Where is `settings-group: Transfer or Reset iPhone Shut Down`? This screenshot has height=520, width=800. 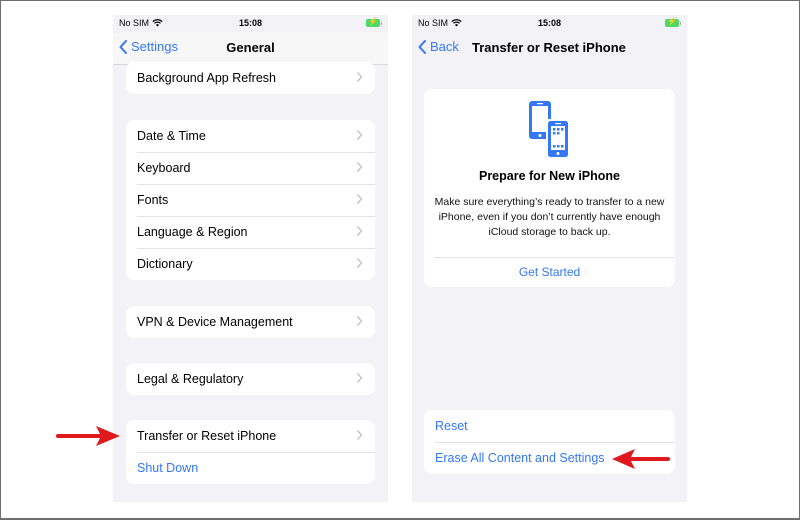
settings-group: Transfer or Reset iPhone Shut Down is located at coordinates (250, 452).